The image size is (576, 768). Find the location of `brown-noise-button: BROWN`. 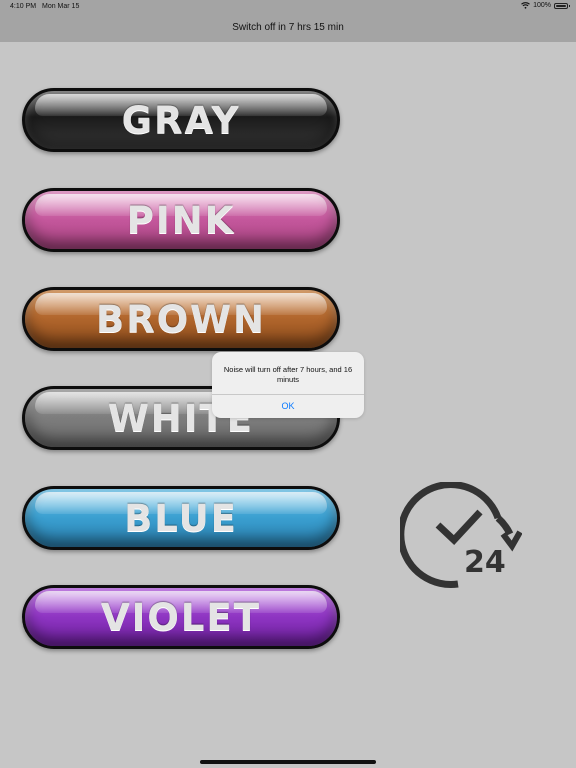

brown-noise-button: BROWN is located at coordinates (181, 319).